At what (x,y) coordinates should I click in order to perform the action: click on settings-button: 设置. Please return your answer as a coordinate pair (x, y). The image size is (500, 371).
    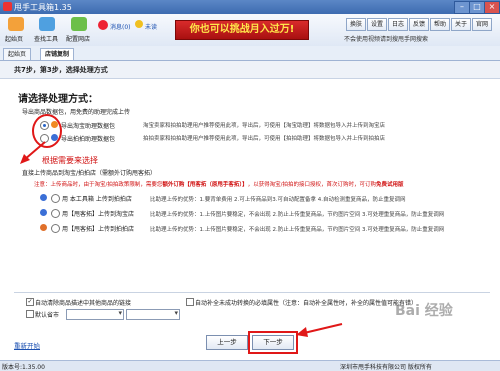
    Looking at the image, I should click on (377, 24).